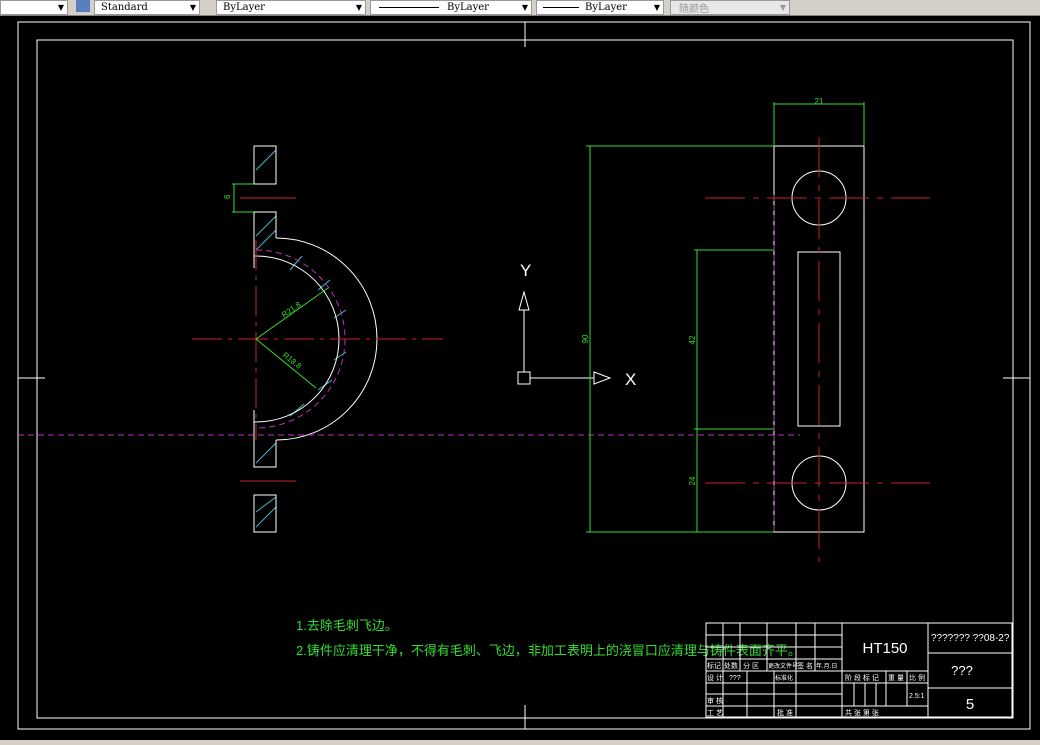 The image size is (1040, 745). Describe the element at coordinates (606, 7) in the screenshot. I see `lineweight-value: ByLayer` at that location.